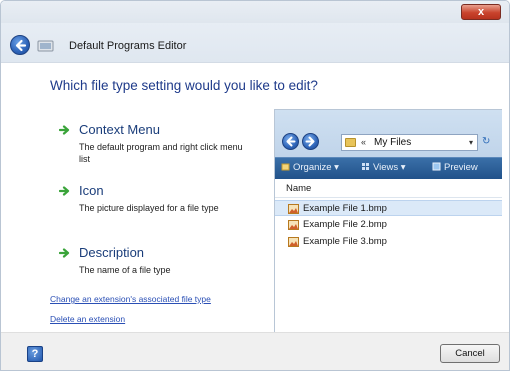 The height and width of the screenshot is (371, 510). What do you see at coordinates (128, 46) in the screenshot?
I see `window-title: Default Programs Editor` at bounding box center [128, 46].